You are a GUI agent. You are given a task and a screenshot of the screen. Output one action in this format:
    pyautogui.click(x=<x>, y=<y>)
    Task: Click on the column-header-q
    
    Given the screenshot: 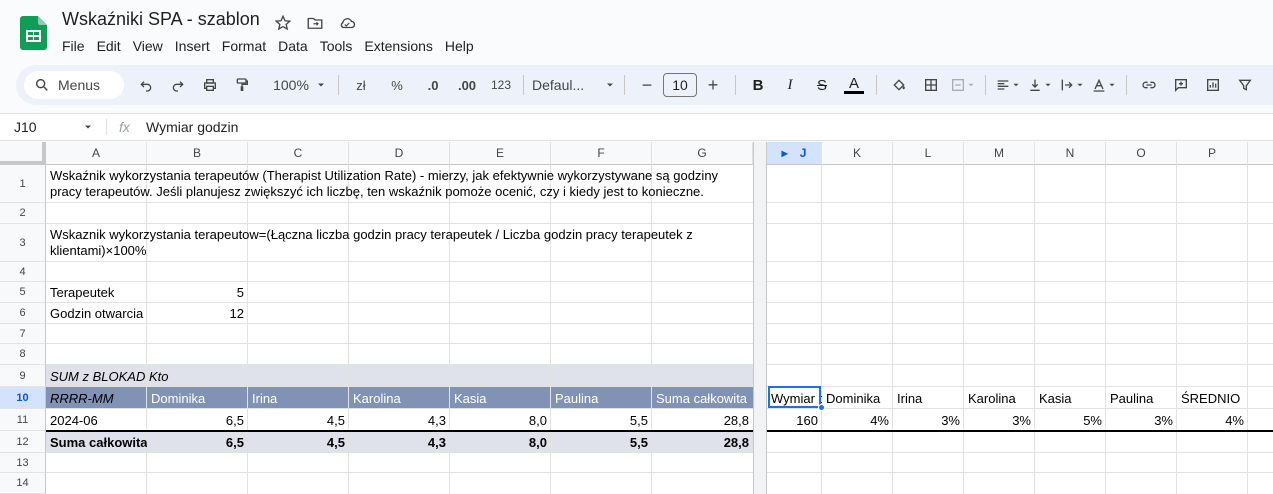 What is the action you would take?
    pyautogui.click(x=1260, y=153)
    